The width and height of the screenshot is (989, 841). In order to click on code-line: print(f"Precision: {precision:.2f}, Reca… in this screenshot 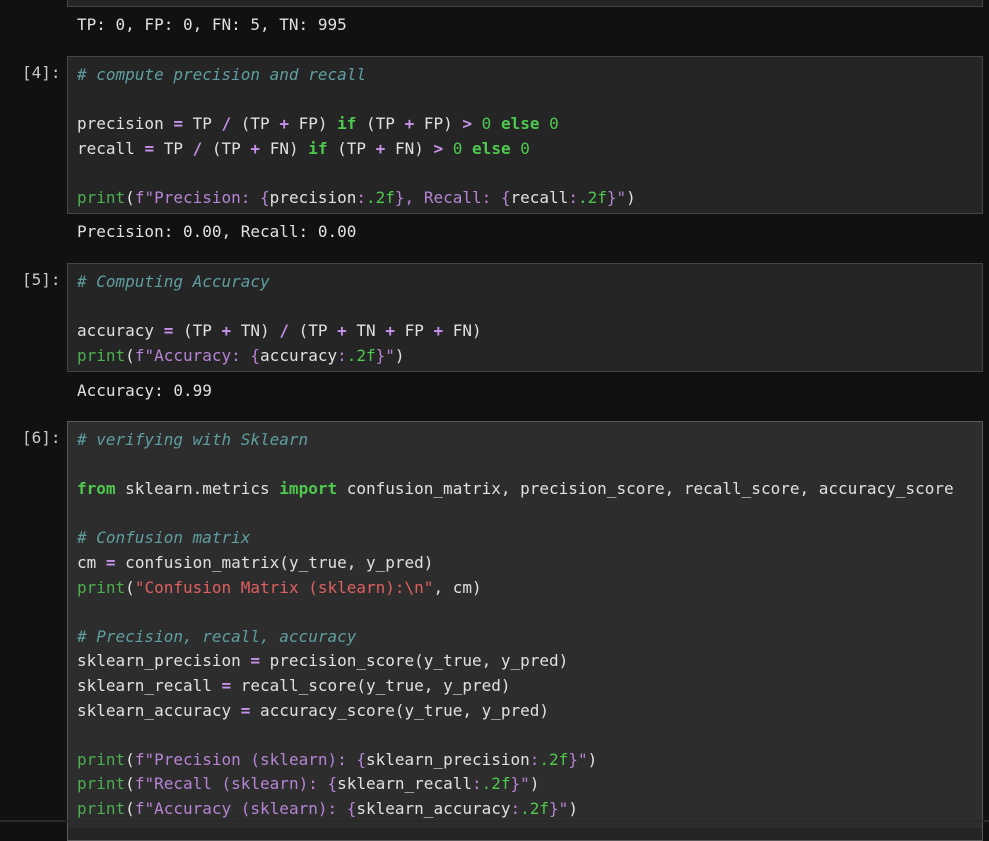, I will do `click(525, 198)`.